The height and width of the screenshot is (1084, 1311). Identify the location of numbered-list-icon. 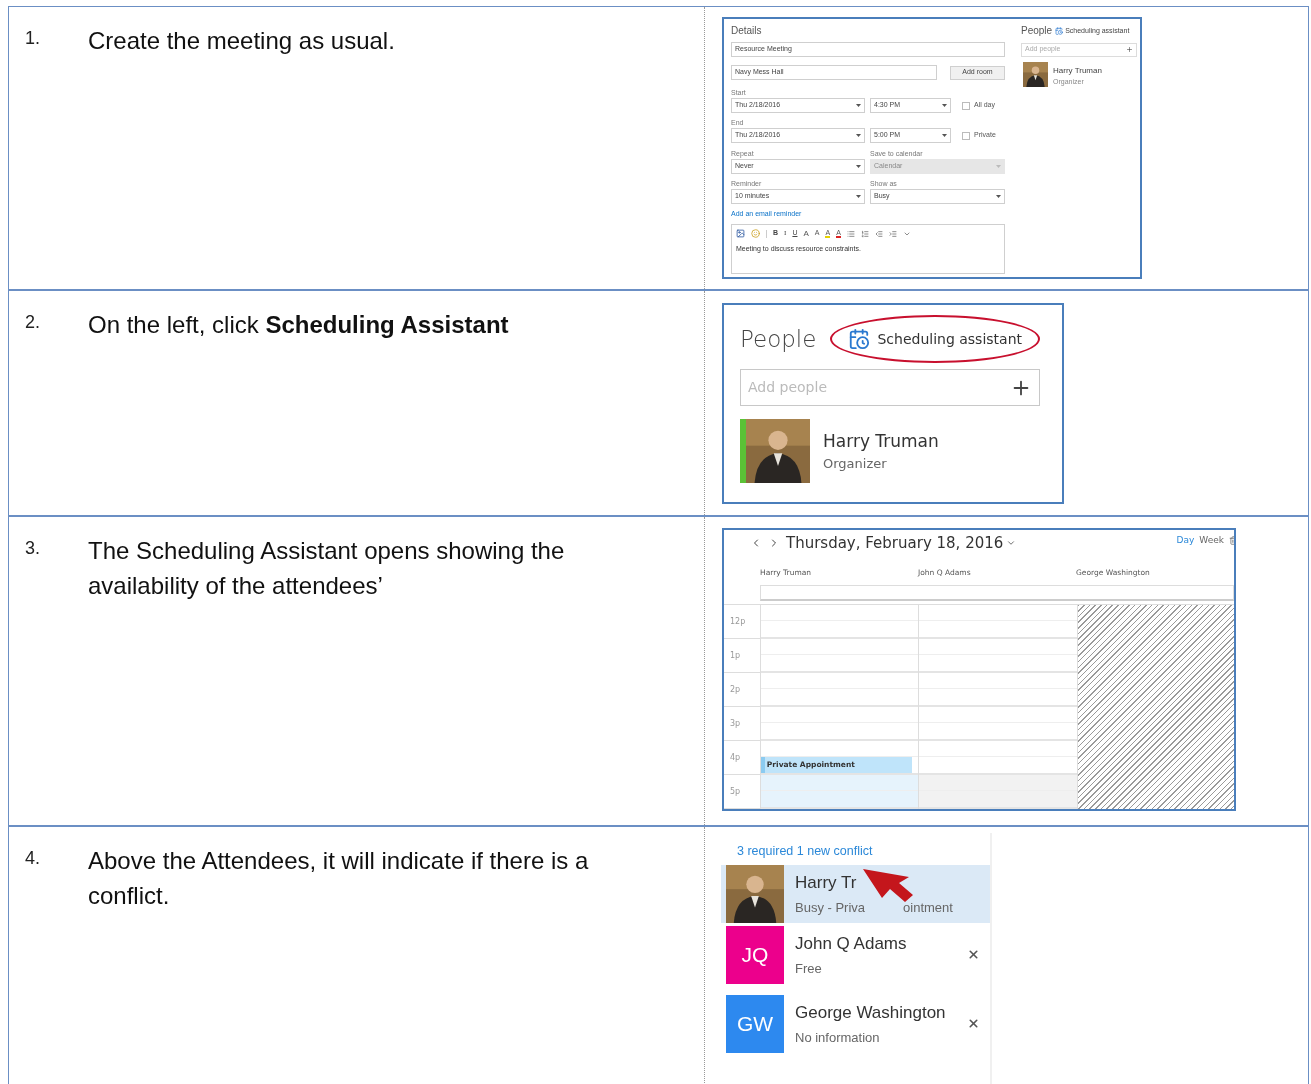
(864, 233).